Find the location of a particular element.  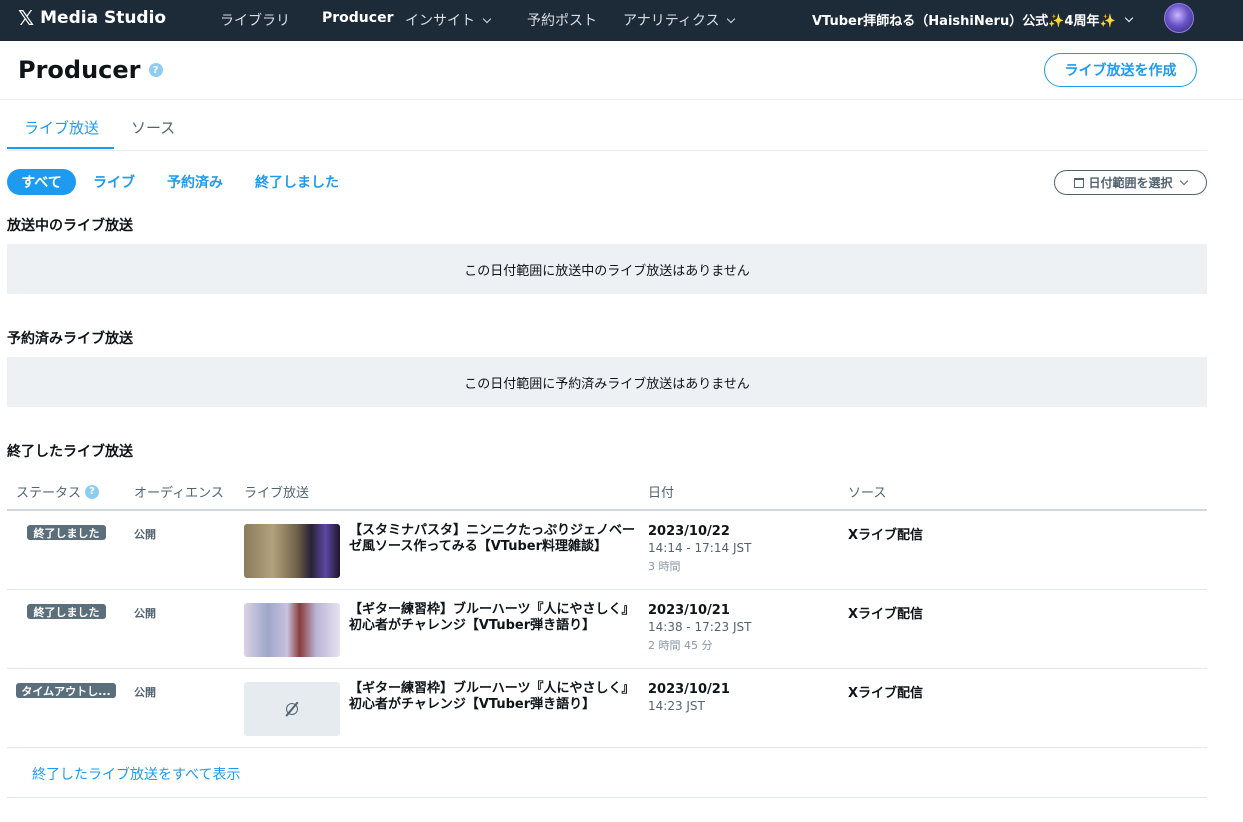

nav-producer-label: Producer is located at coordinates (358, 18).